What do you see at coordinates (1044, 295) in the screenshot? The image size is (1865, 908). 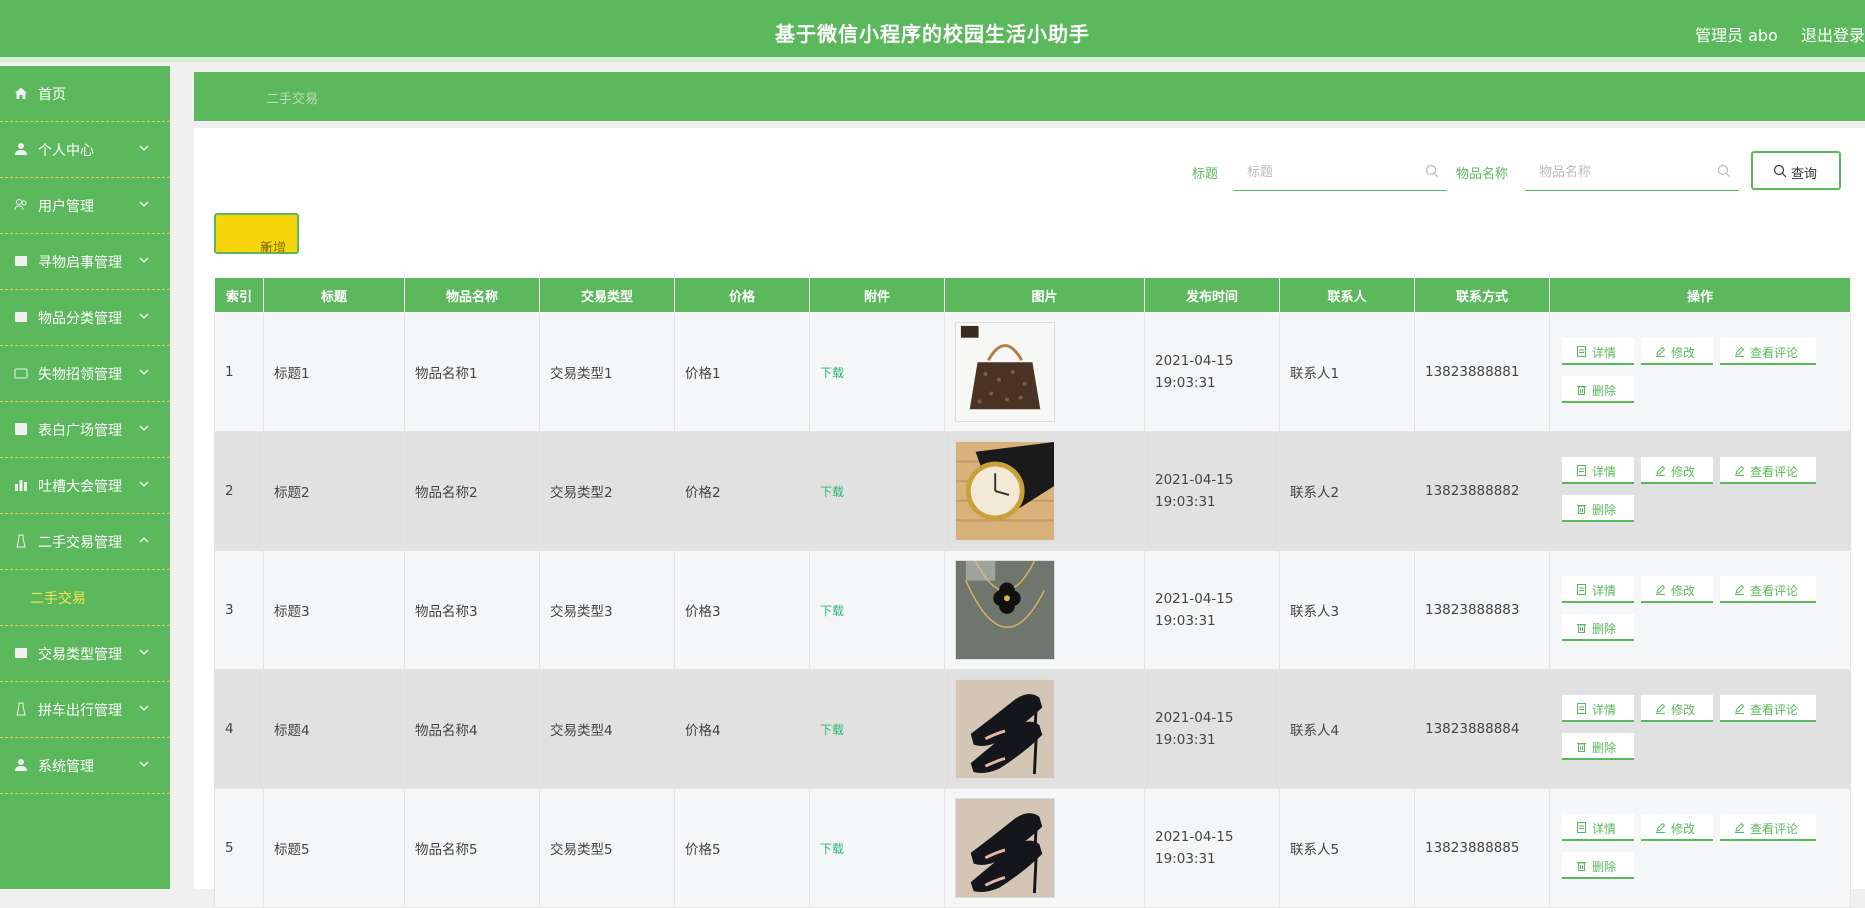 I see `column-header: 图片` at bounding box center [1044, 295].